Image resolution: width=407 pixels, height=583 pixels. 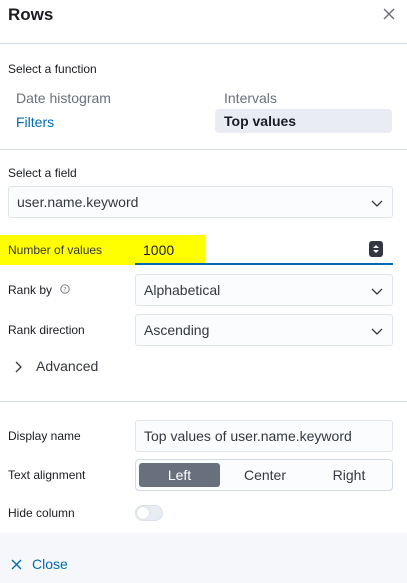 I want to click on display-name-input: Top values of user.name.keyword, so click(x=264, y=436).